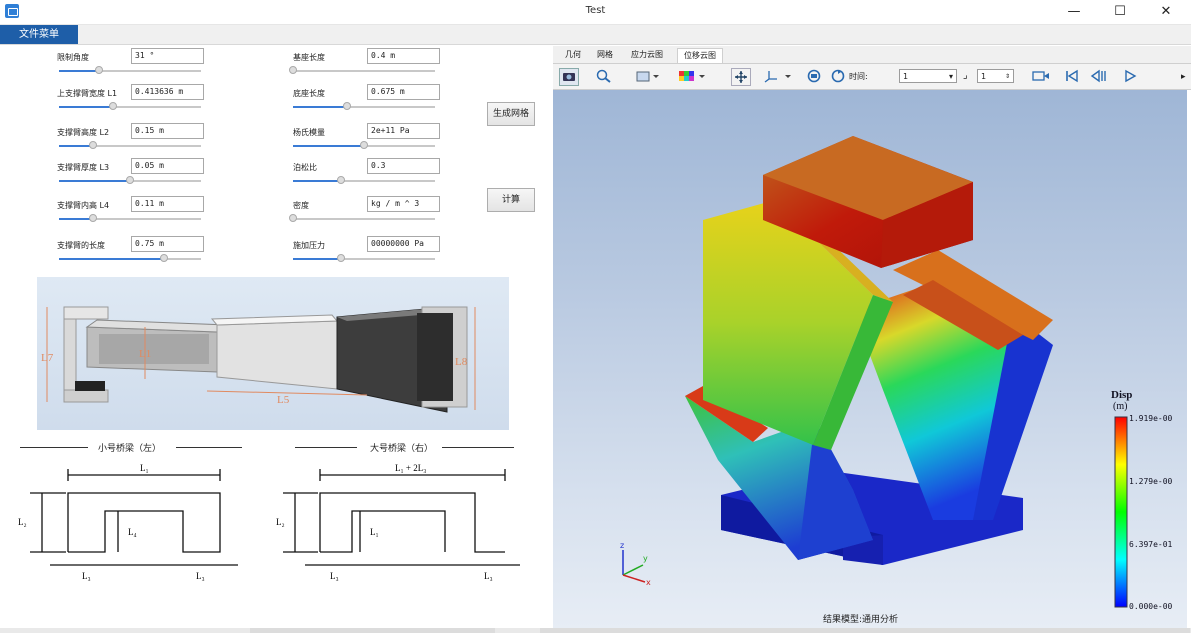 The width and height of the screenshot is (1191, 633). Describe the element at coordinates (872, 55) in the screenshot. I see `viewer-tabs: 几何 网格 应力云图 位移云图` at that location.